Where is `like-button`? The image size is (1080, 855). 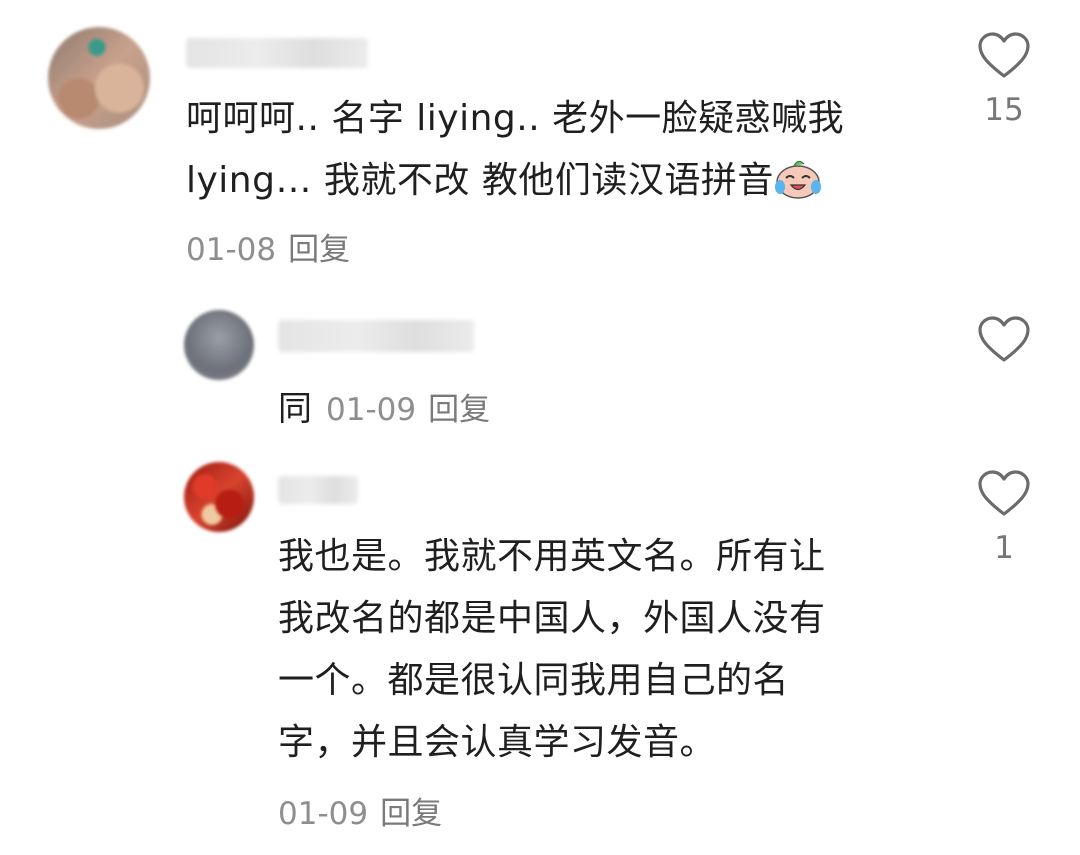
like-button is located at coordinates (1004, 340).